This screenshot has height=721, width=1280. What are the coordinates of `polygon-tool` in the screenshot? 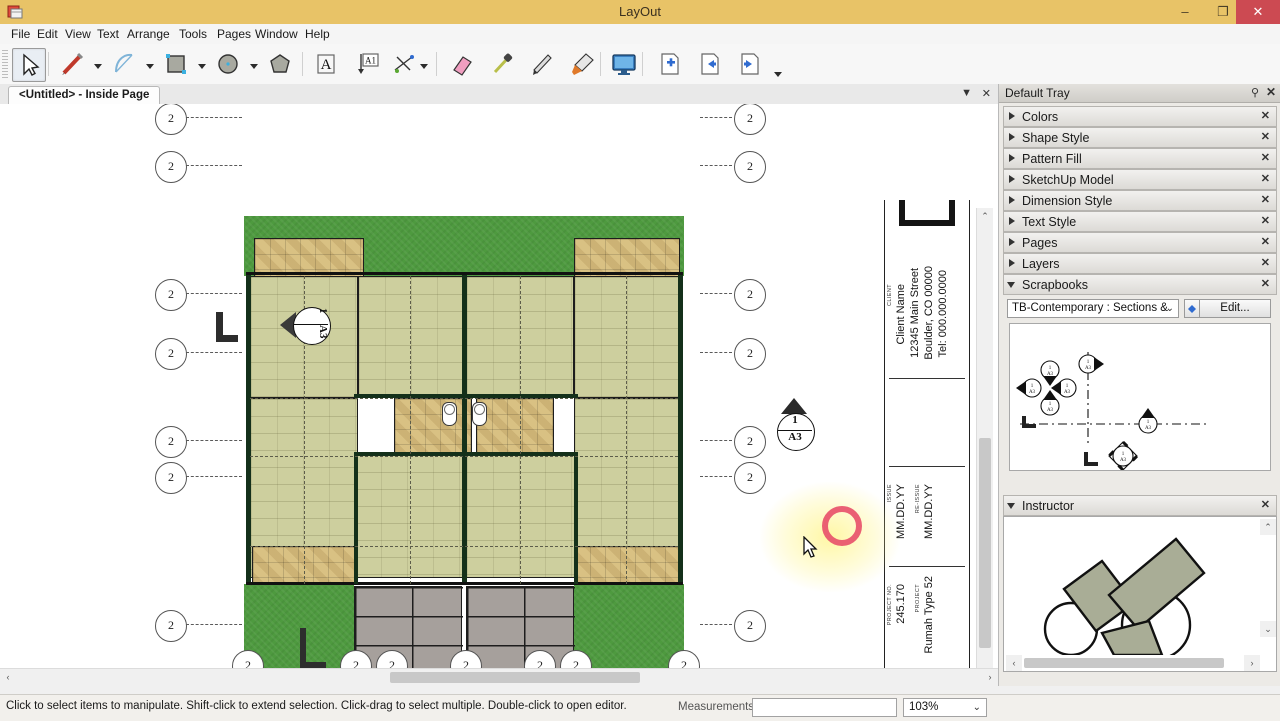 It's located at (280, 64).